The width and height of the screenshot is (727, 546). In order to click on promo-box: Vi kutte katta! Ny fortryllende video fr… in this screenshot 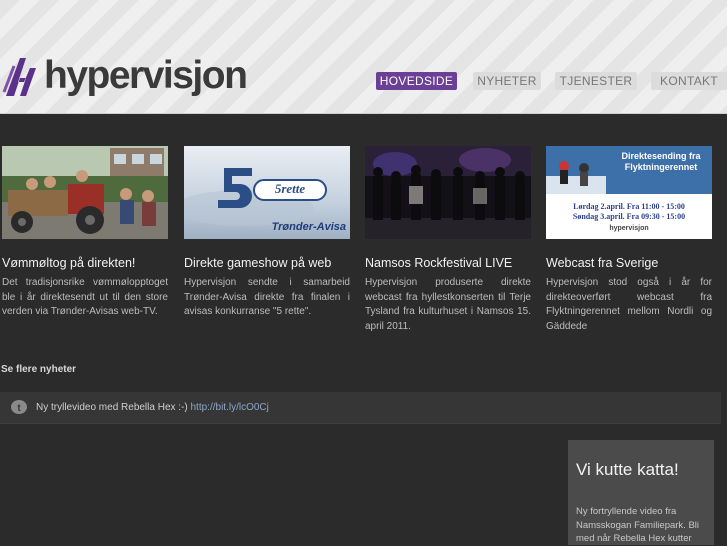, I will do `click(641, 492)`.